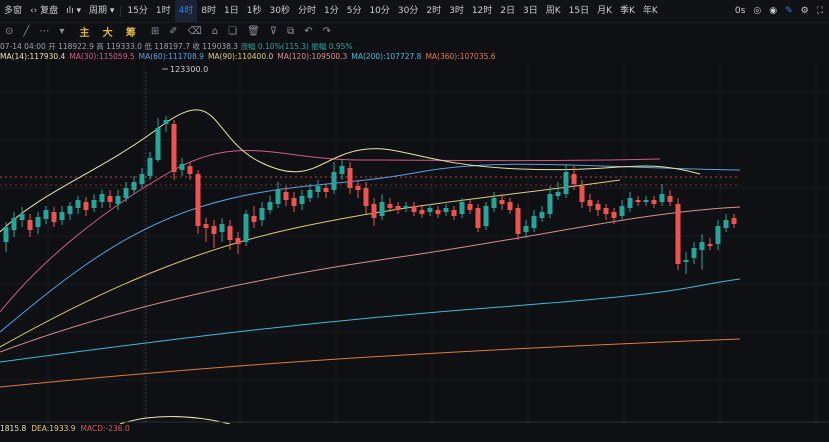  I want to click on max-marker-label: 123300.0, so click(189, 69).